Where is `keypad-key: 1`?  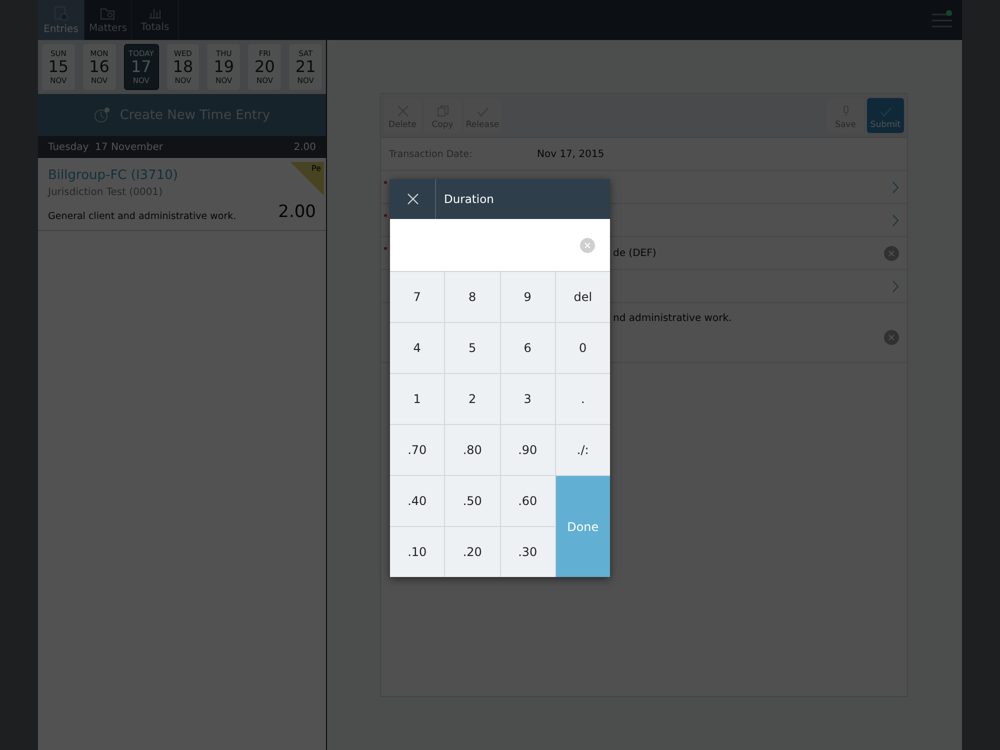
keypad-key: 1 is located at coordinates (417, 399).